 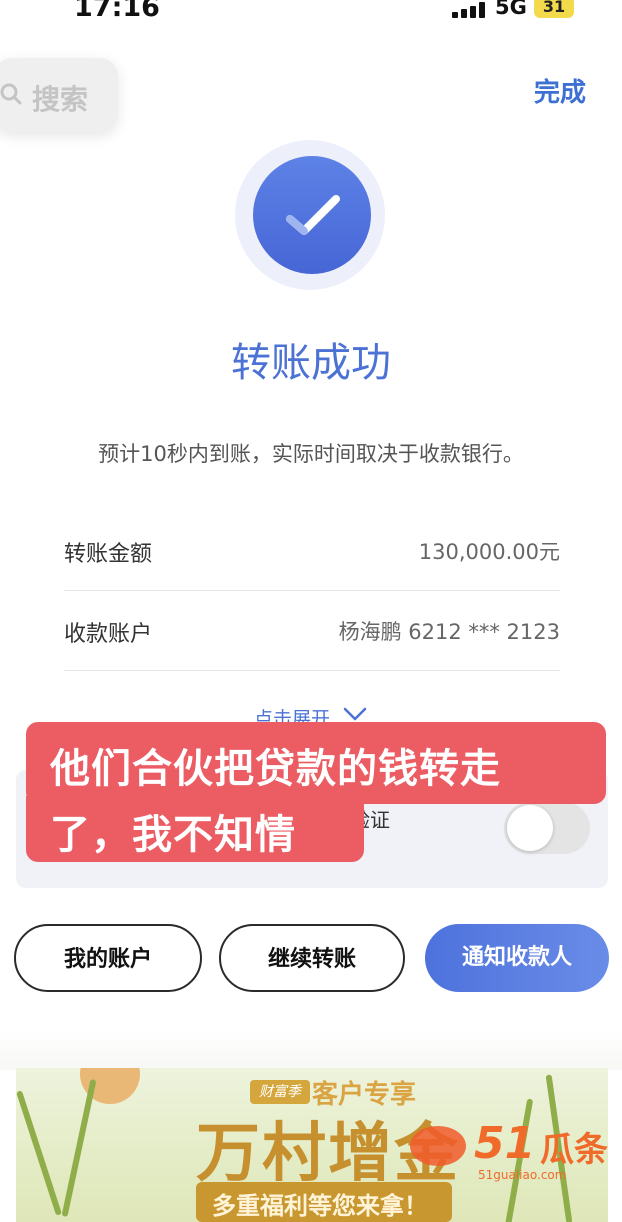 What do you see at coordinates (560, 90) in the screenshot?
I see `done-button: 完成` at bounding box center [560, 90].